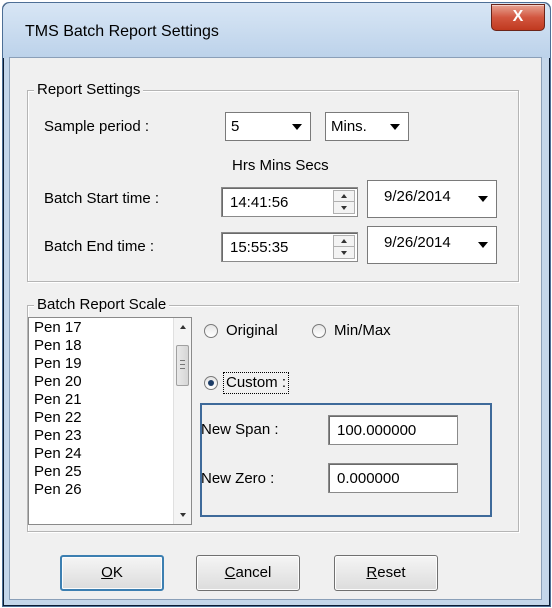 The image size is (552, 608). What do you see at coordinates (102, 305) in the screenshot?
I see `batch-report-scale-title: Batch Report Scale` at bounding box center [102, 305].